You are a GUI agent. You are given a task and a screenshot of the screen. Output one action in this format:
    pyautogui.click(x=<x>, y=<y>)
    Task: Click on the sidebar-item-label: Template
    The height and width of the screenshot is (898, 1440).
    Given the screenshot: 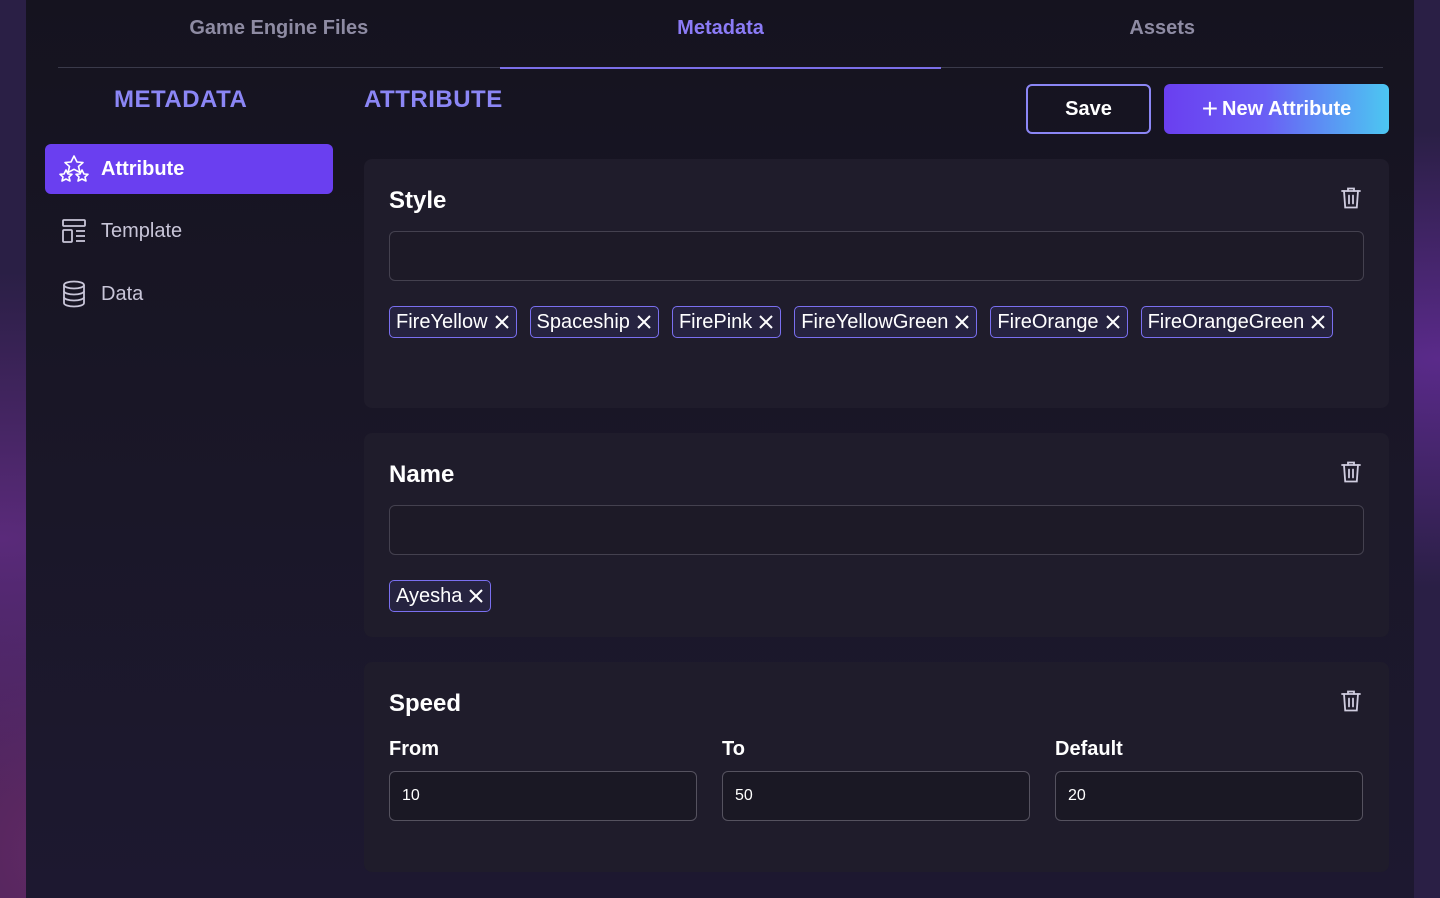 What is the action you would take?
    pyautogui.click(x=142, y=230)
    